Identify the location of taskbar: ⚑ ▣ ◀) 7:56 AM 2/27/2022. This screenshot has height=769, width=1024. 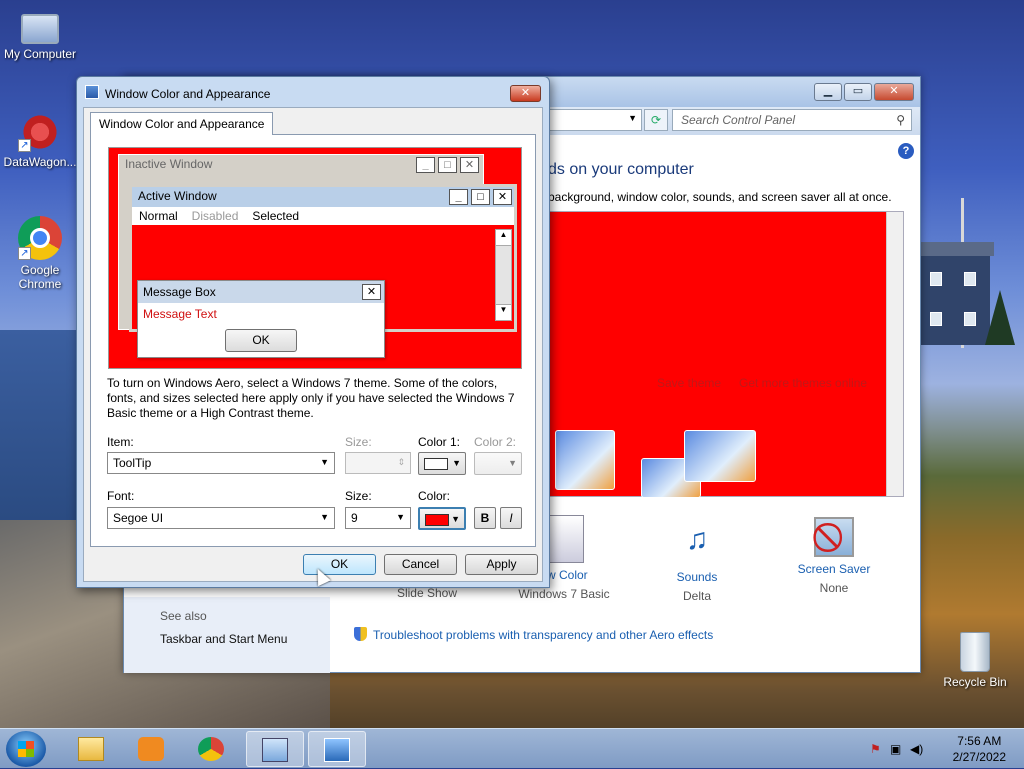
(512, 748).